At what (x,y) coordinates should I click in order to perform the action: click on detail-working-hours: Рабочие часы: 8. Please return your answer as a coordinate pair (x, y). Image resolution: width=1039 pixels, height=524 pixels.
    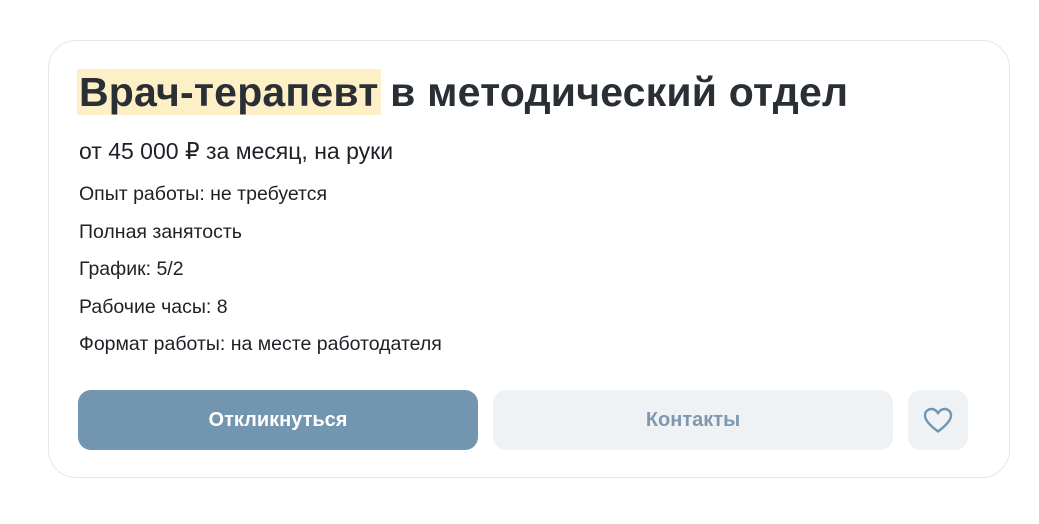
    Looking at the image, I should click on (153, 306).